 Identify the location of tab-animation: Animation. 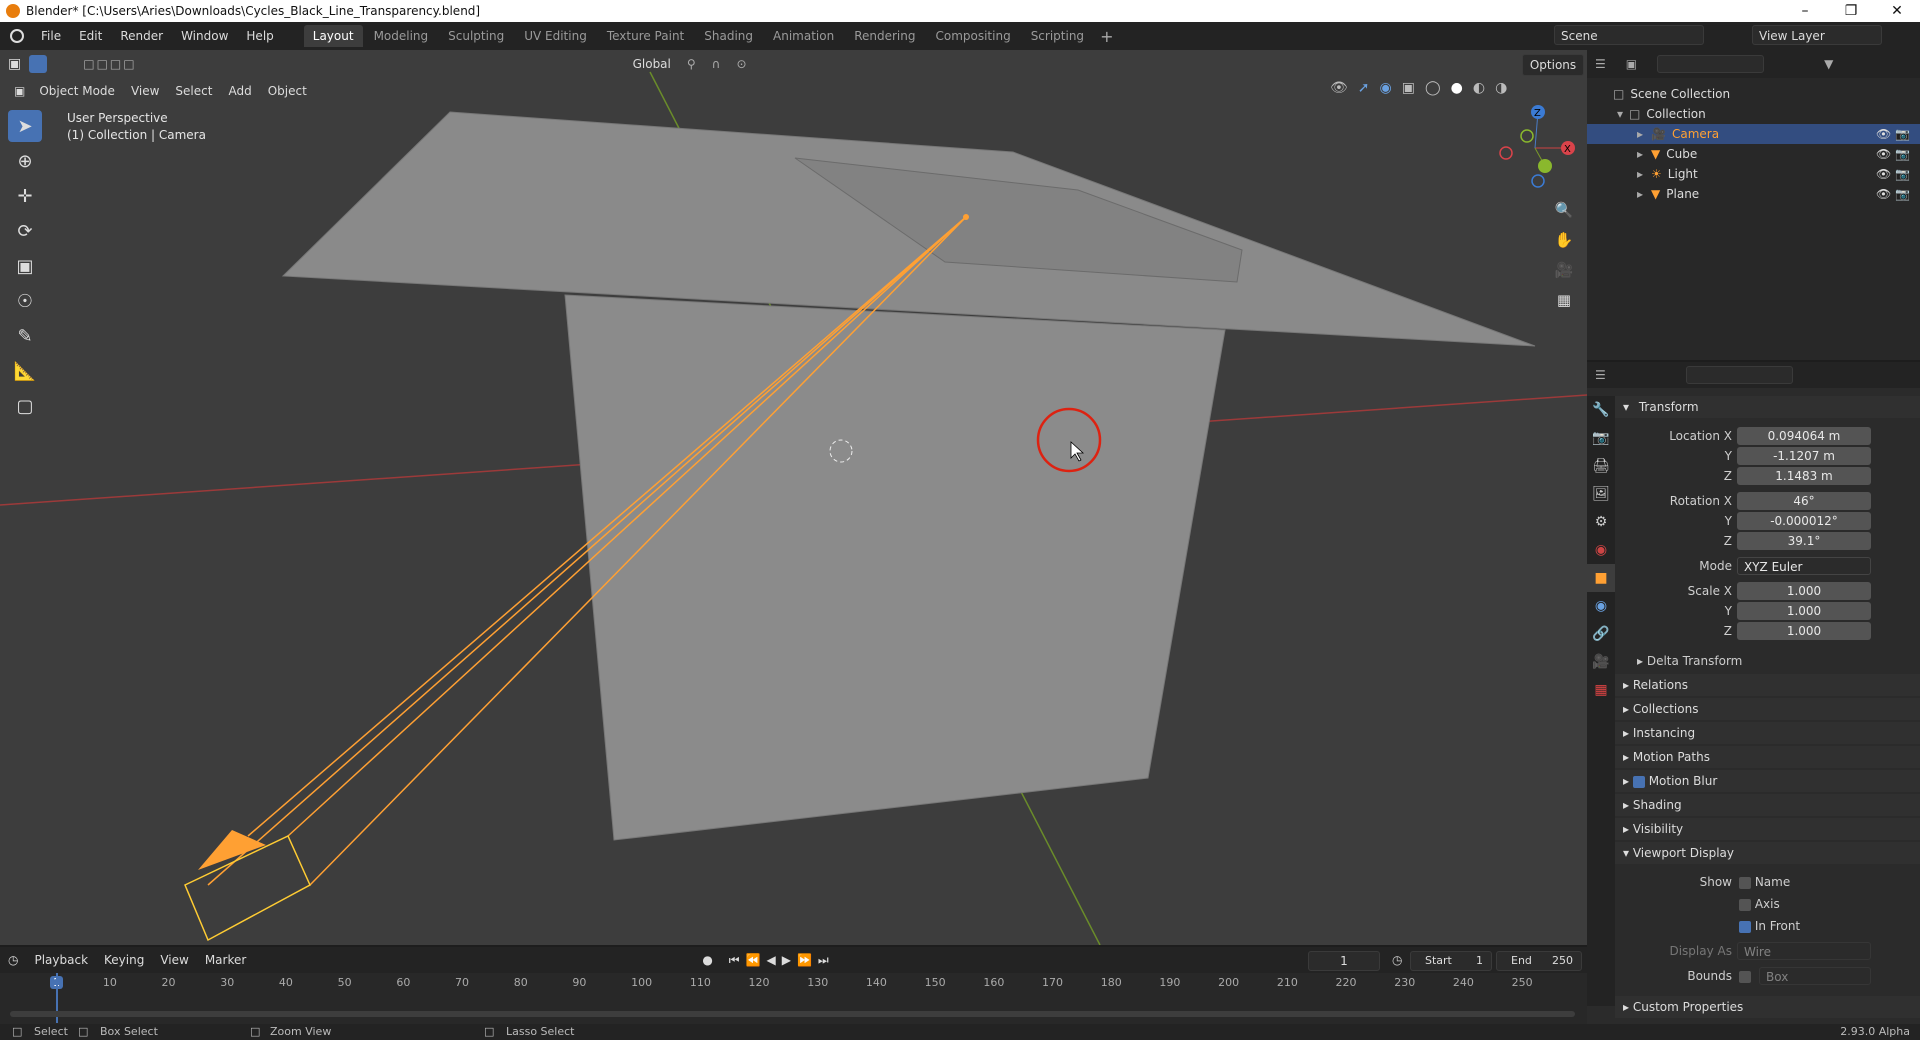
(803, 36).